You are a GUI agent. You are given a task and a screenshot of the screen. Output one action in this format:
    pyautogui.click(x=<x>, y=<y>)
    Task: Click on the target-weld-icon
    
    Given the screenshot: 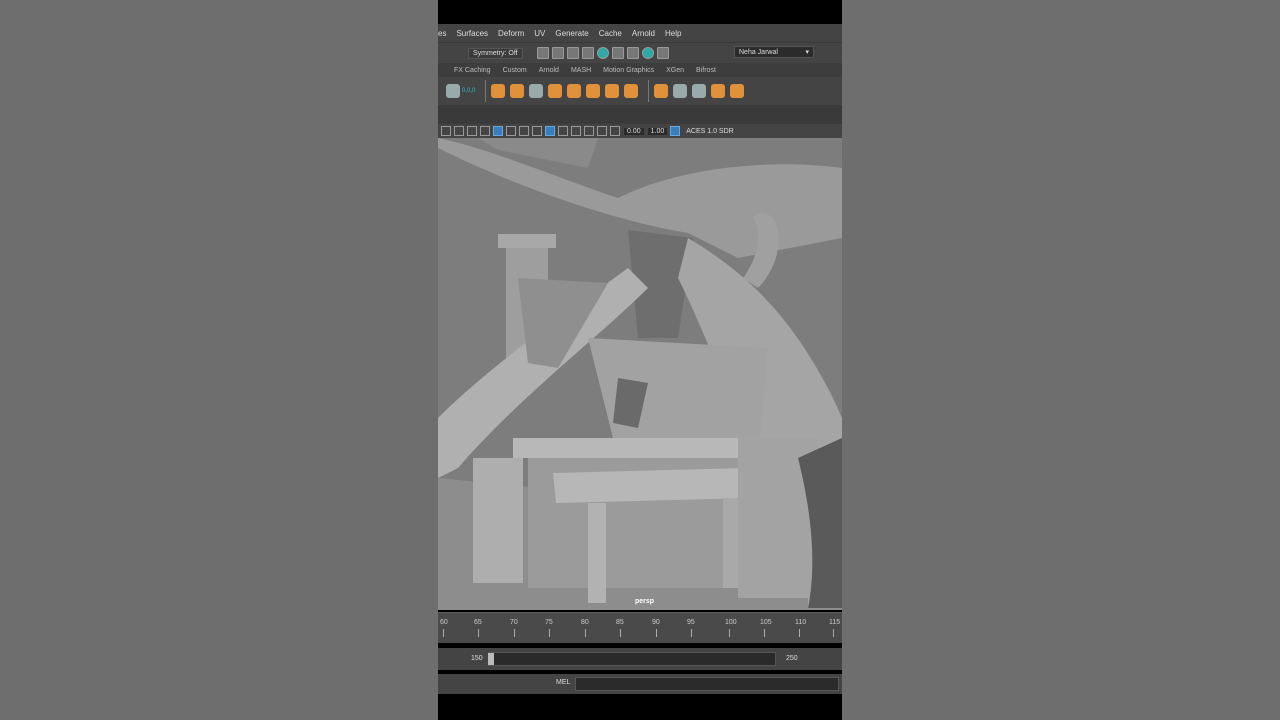 What is the action you would take?
    pyautogui.click(x=699, y=91)
    